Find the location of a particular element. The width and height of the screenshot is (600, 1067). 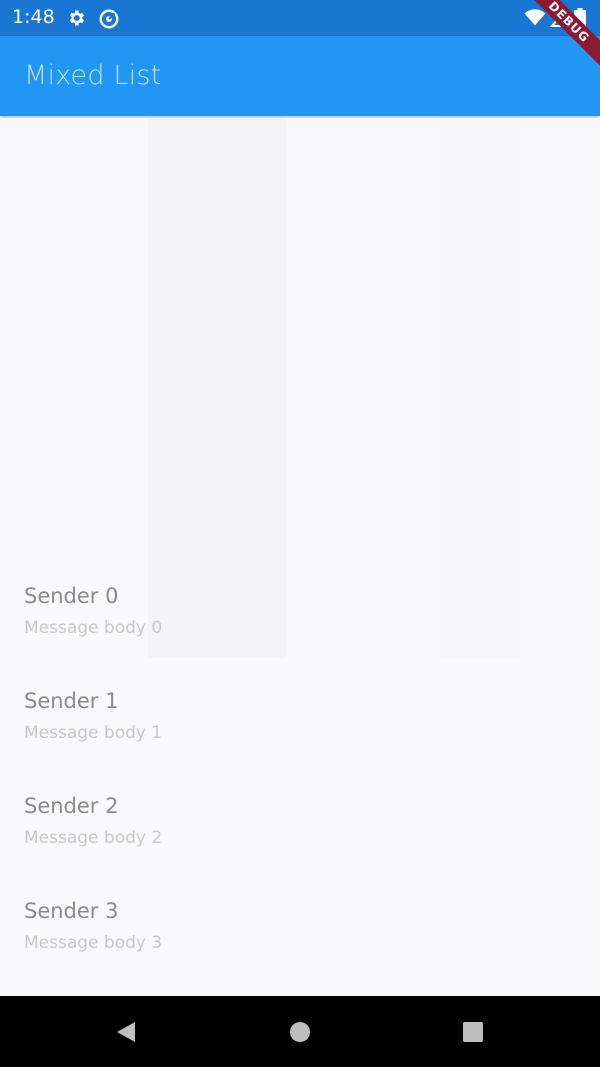

page-title: Mixed List is located at coordinates (93, 75).